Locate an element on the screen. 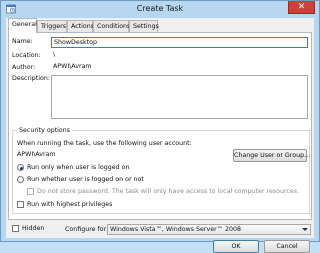  hidden-label: Hidden is located at coordinates (33, 228).